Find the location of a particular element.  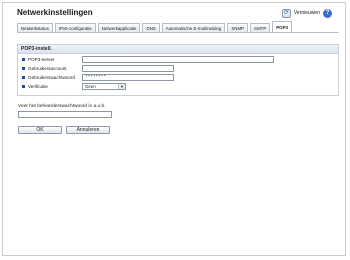

verification-label: Verificatie is located at coordinates (38, 86).